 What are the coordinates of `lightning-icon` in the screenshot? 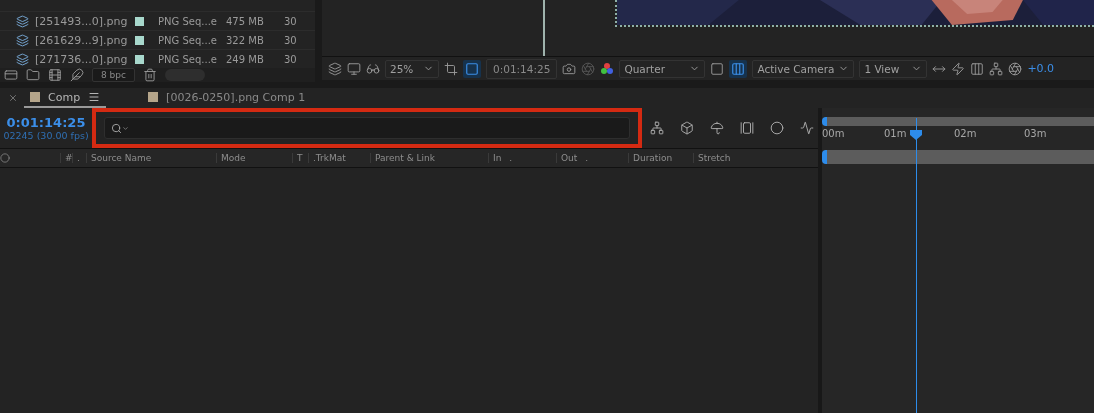 It's located at (958, 68).